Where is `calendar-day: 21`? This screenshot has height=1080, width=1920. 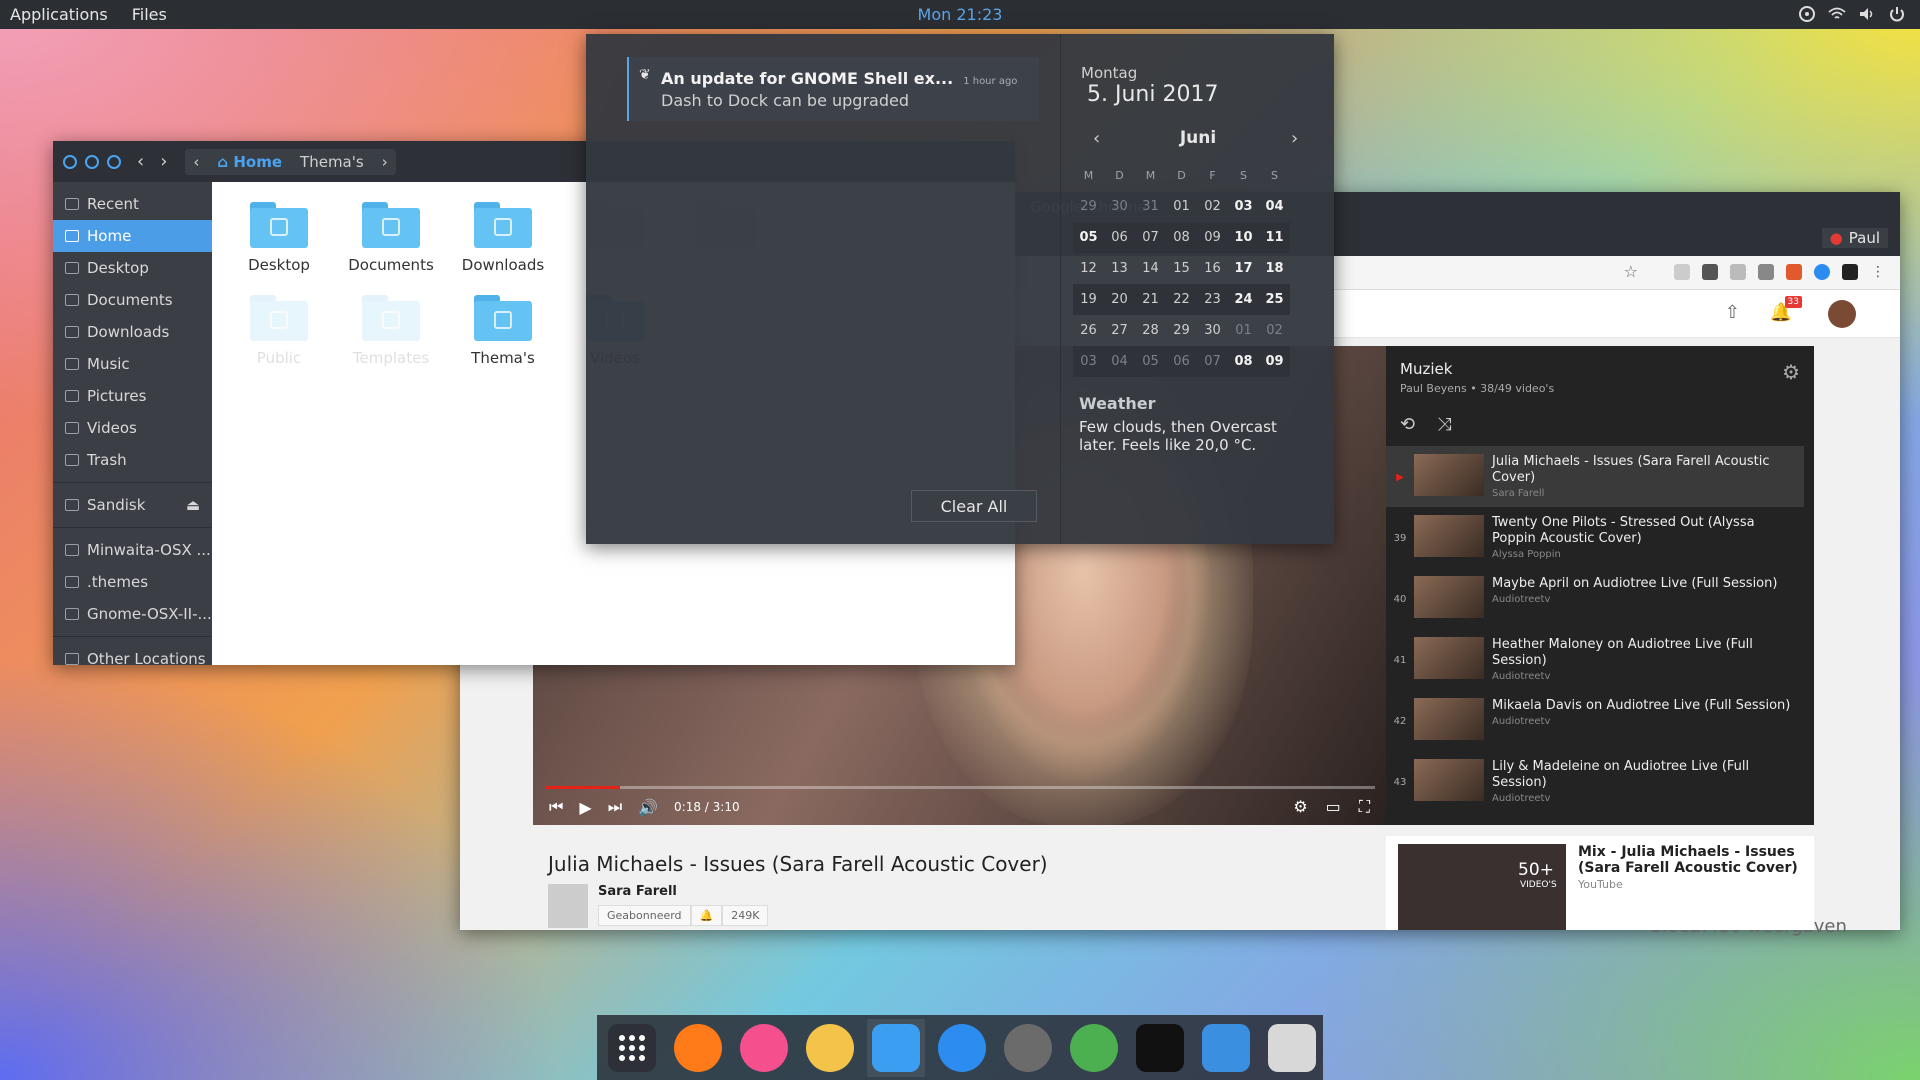 calendar-day: 21 is located at coordinates (1150, 299).